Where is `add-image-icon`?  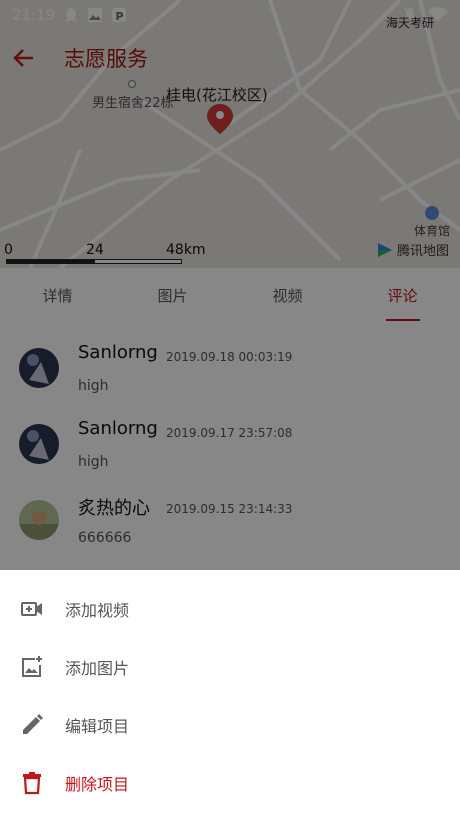
add-image-icon is located at coordinates (32, 667).